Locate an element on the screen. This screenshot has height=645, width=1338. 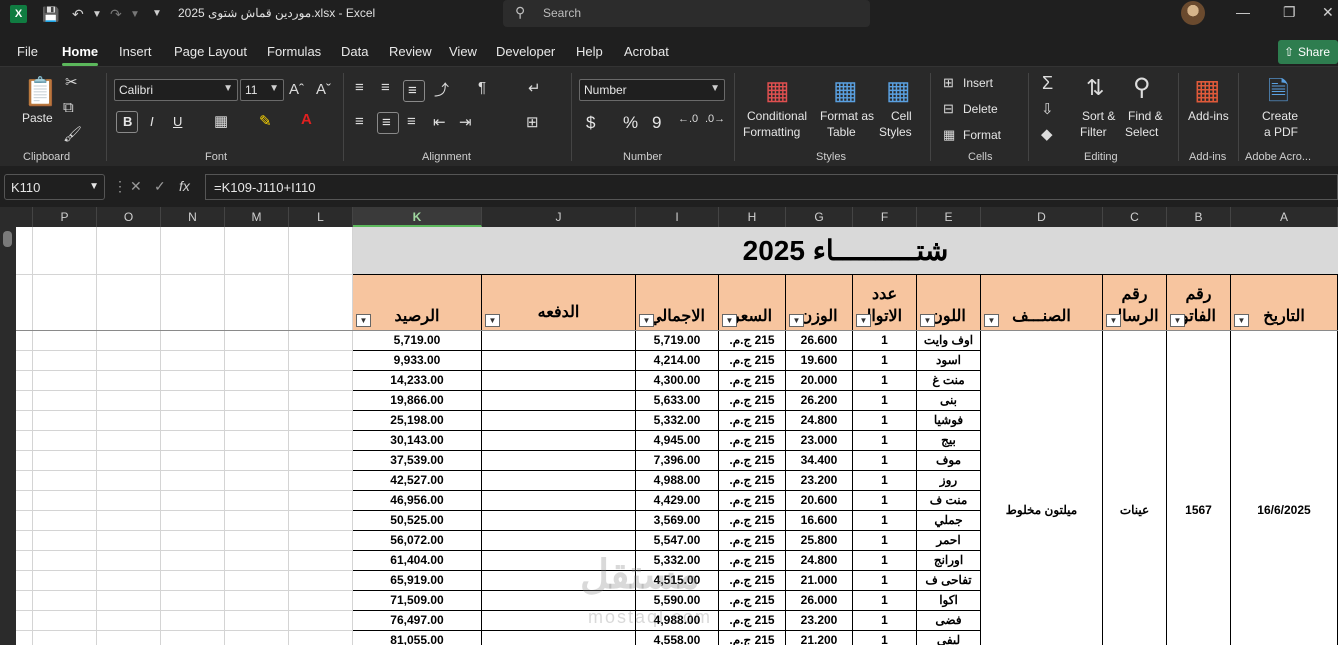
sort-filter-label-2: Filter is located at coordinates (1093, 132).